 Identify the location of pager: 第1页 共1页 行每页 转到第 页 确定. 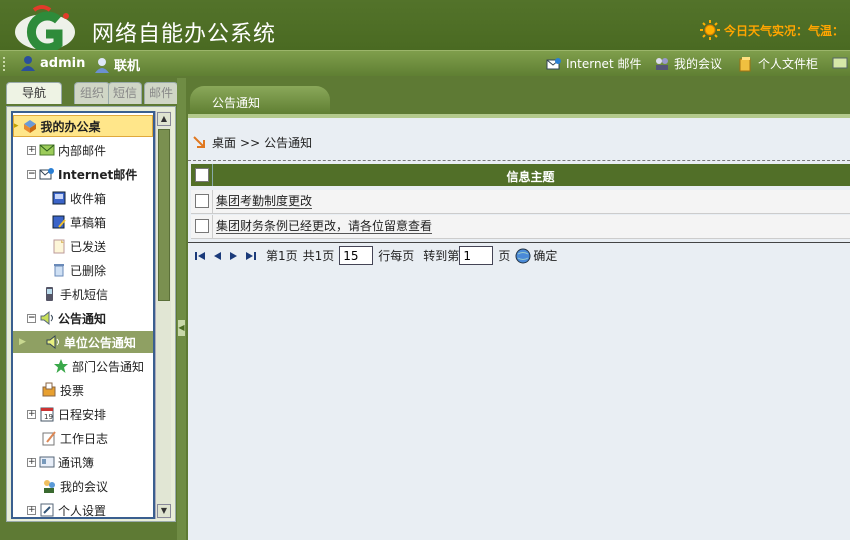
(519, 255).